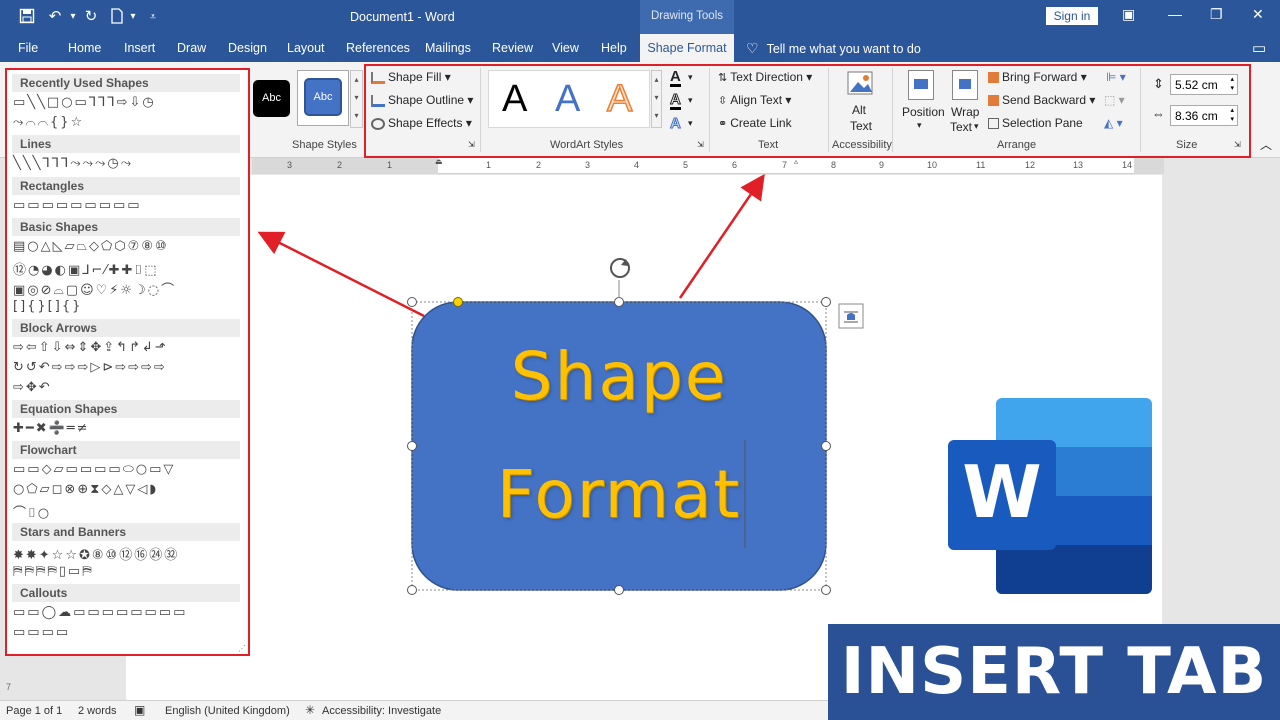 This screenshot has width=1280, height=720. I want to click on corner-radius-handle, so click(458, 302).